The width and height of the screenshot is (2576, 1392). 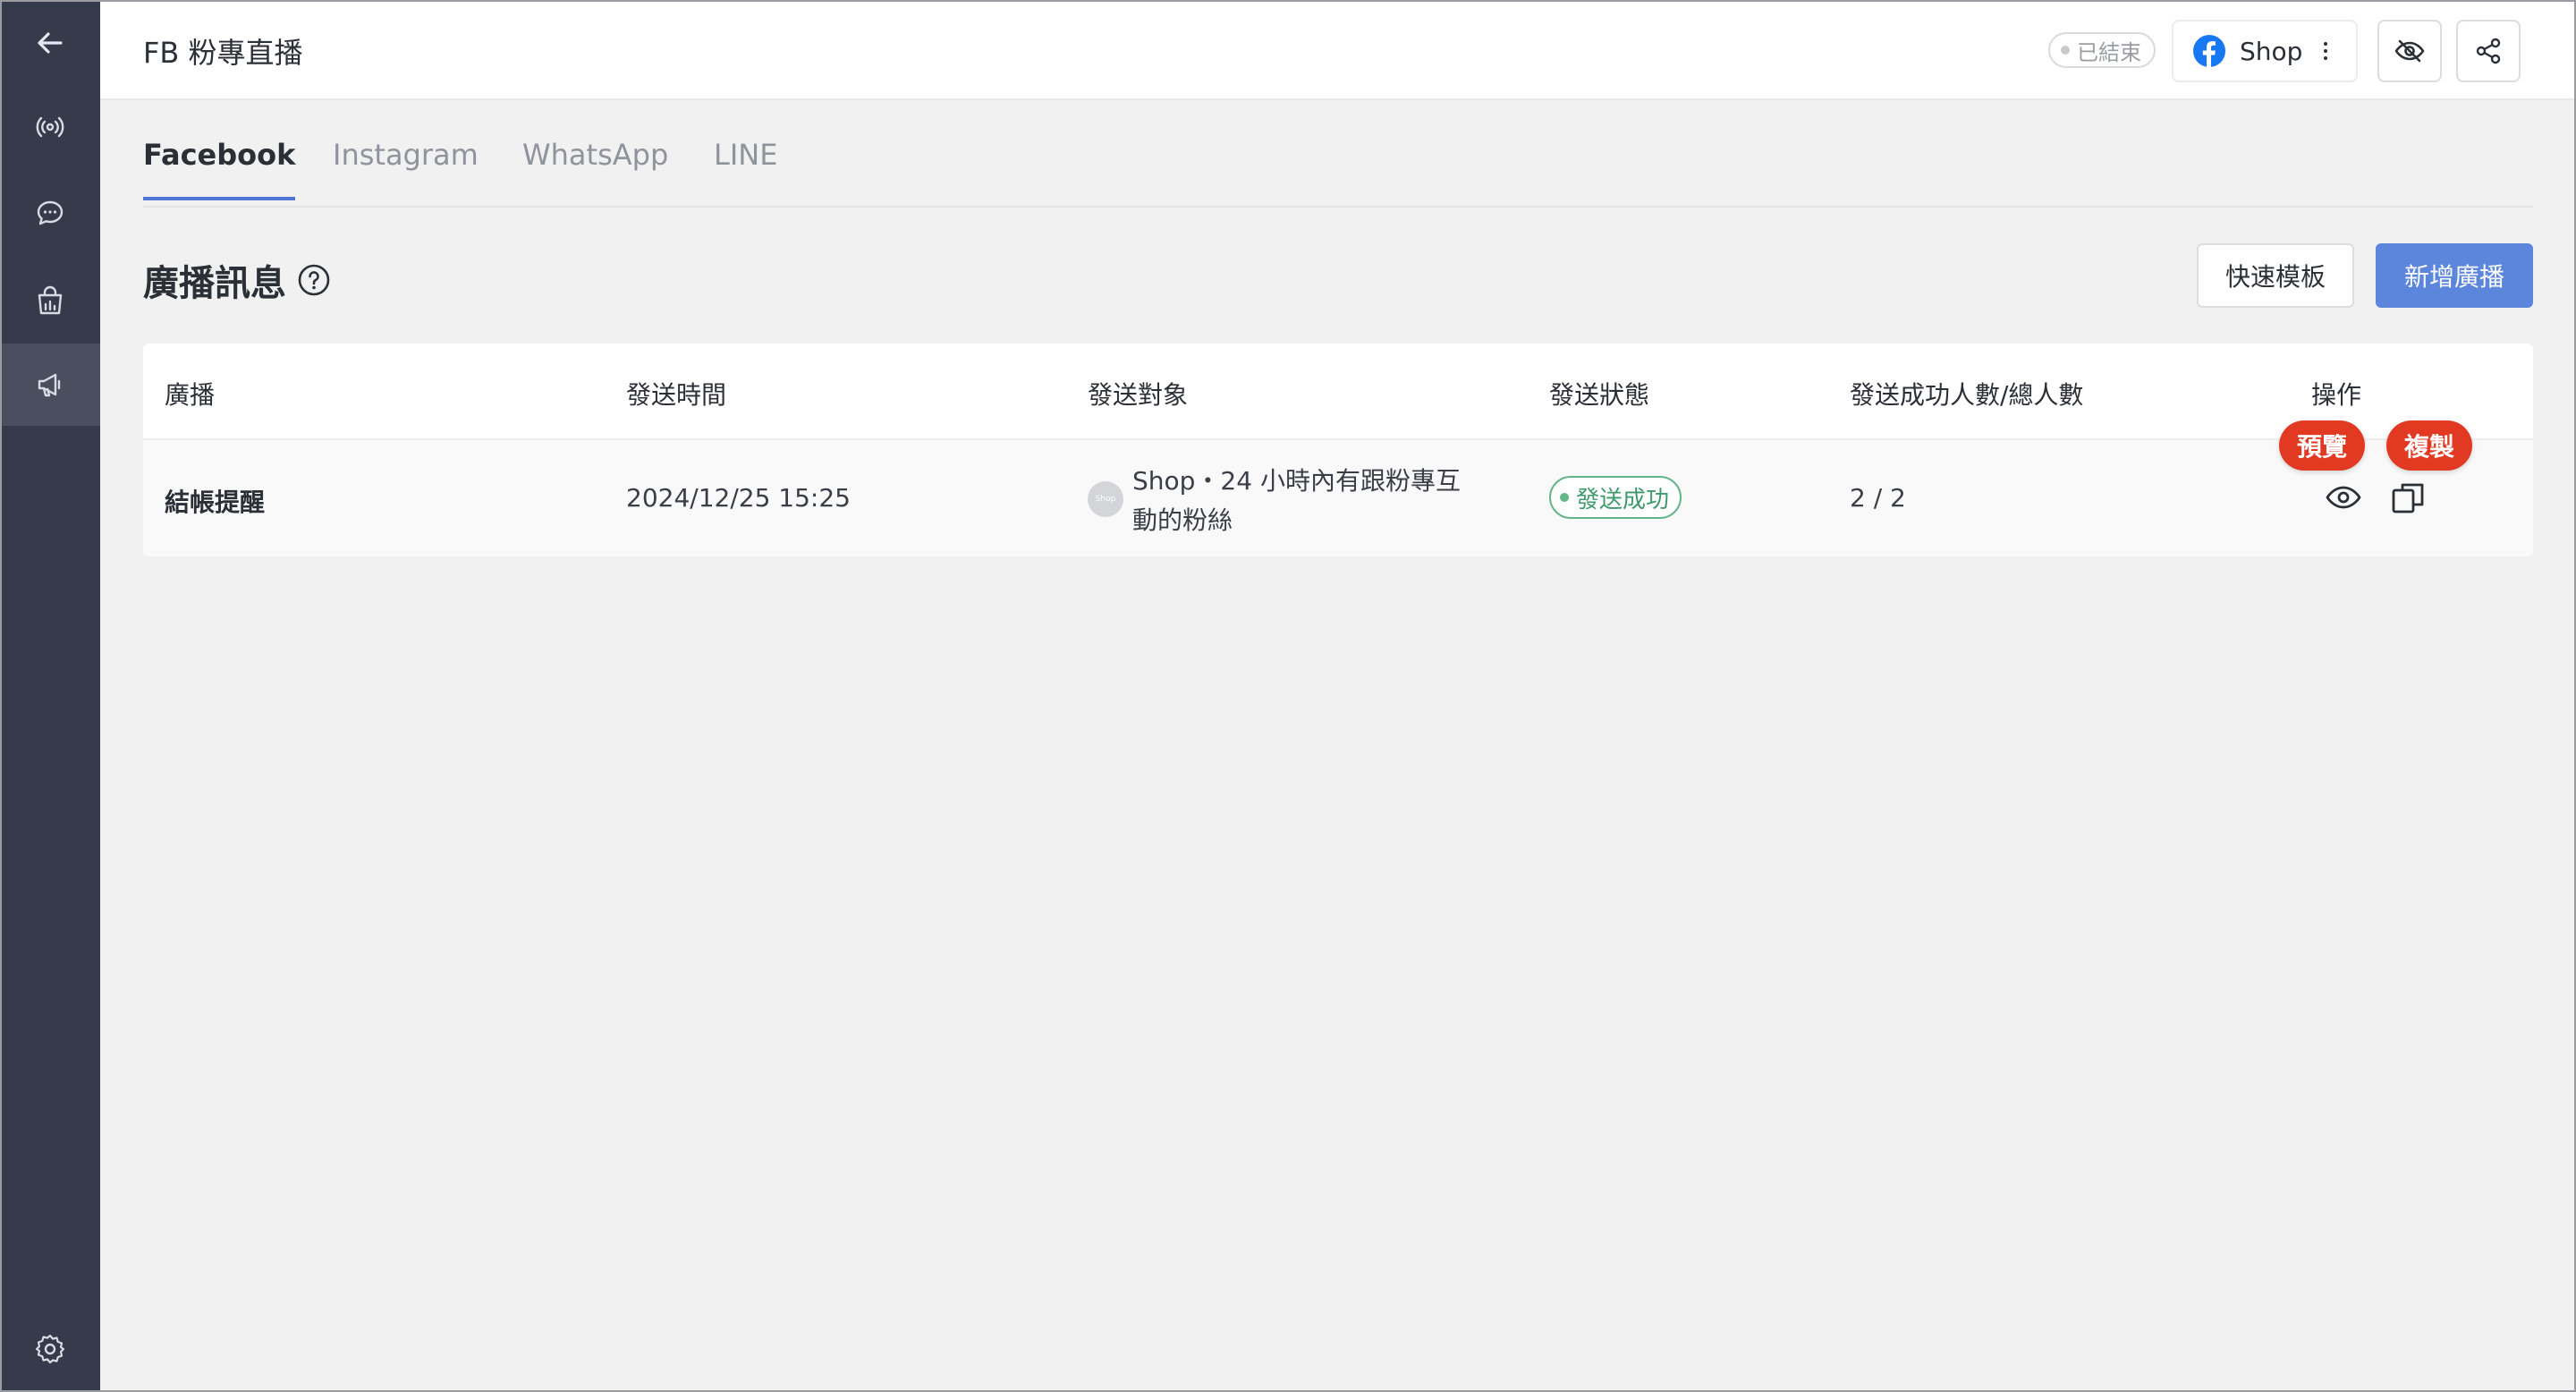 I want to click on share-button, so click(x=2488, y=51).